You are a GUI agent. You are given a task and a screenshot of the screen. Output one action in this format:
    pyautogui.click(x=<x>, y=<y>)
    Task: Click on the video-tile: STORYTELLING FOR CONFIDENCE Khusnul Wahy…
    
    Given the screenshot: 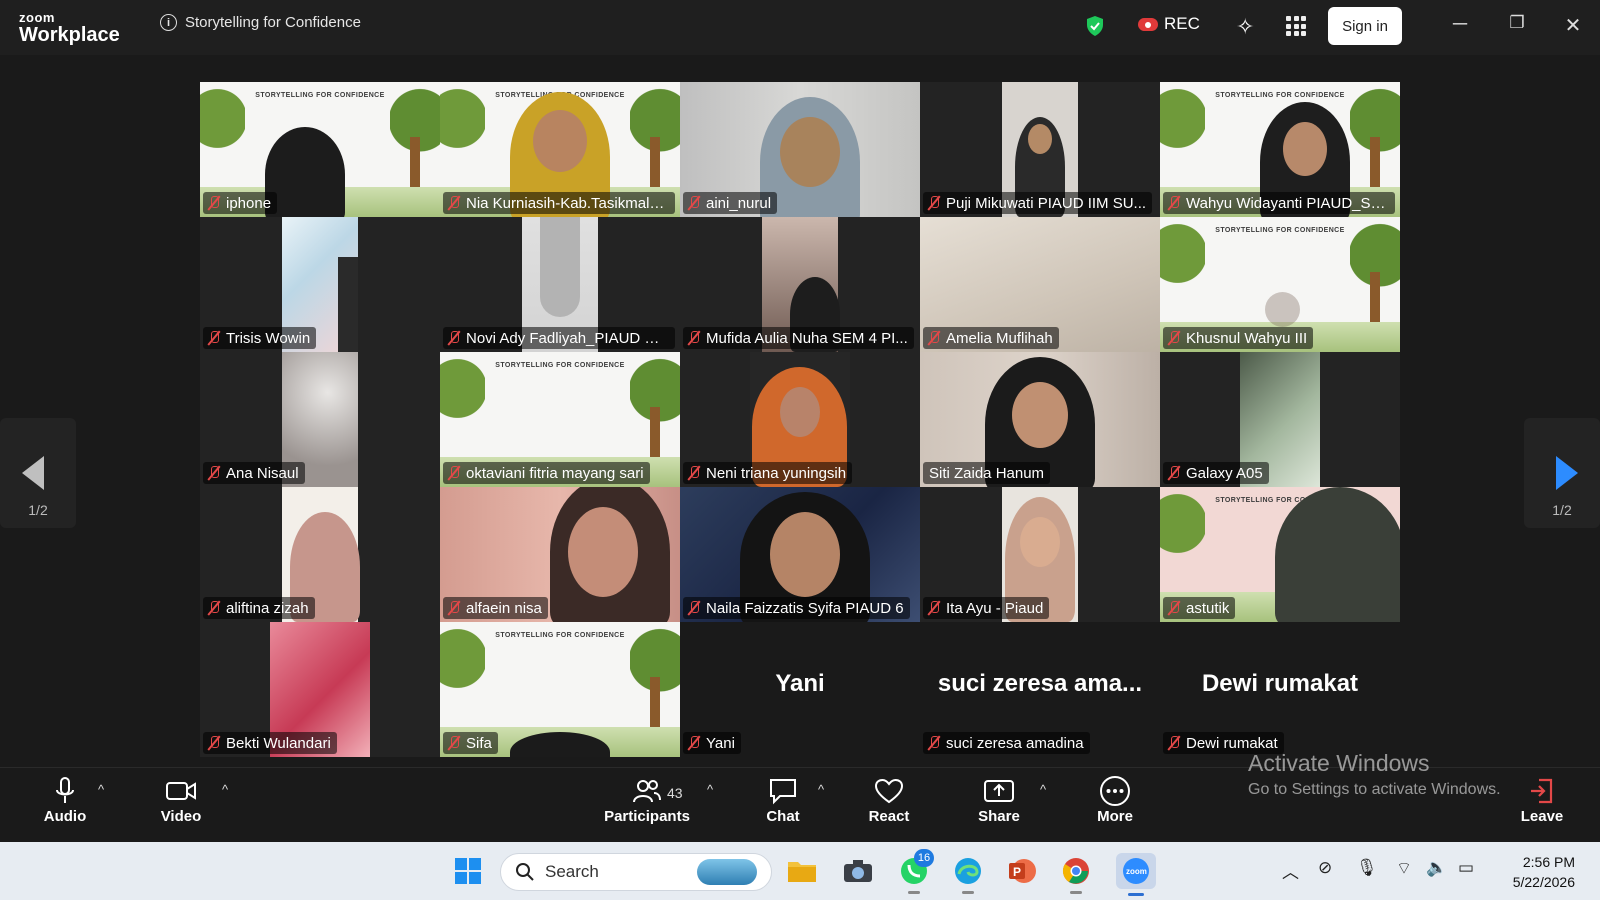 What is the action you would take?
    pyautogui.click(x=1280, y=284)
    